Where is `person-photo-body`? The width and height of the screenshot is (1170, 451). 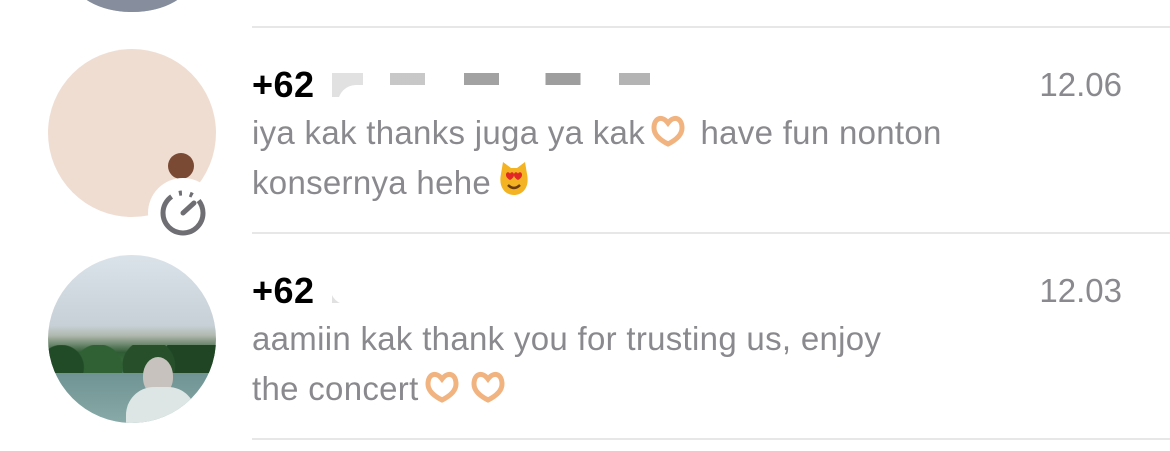
person-photo-body is located at coordinates (161, 405).